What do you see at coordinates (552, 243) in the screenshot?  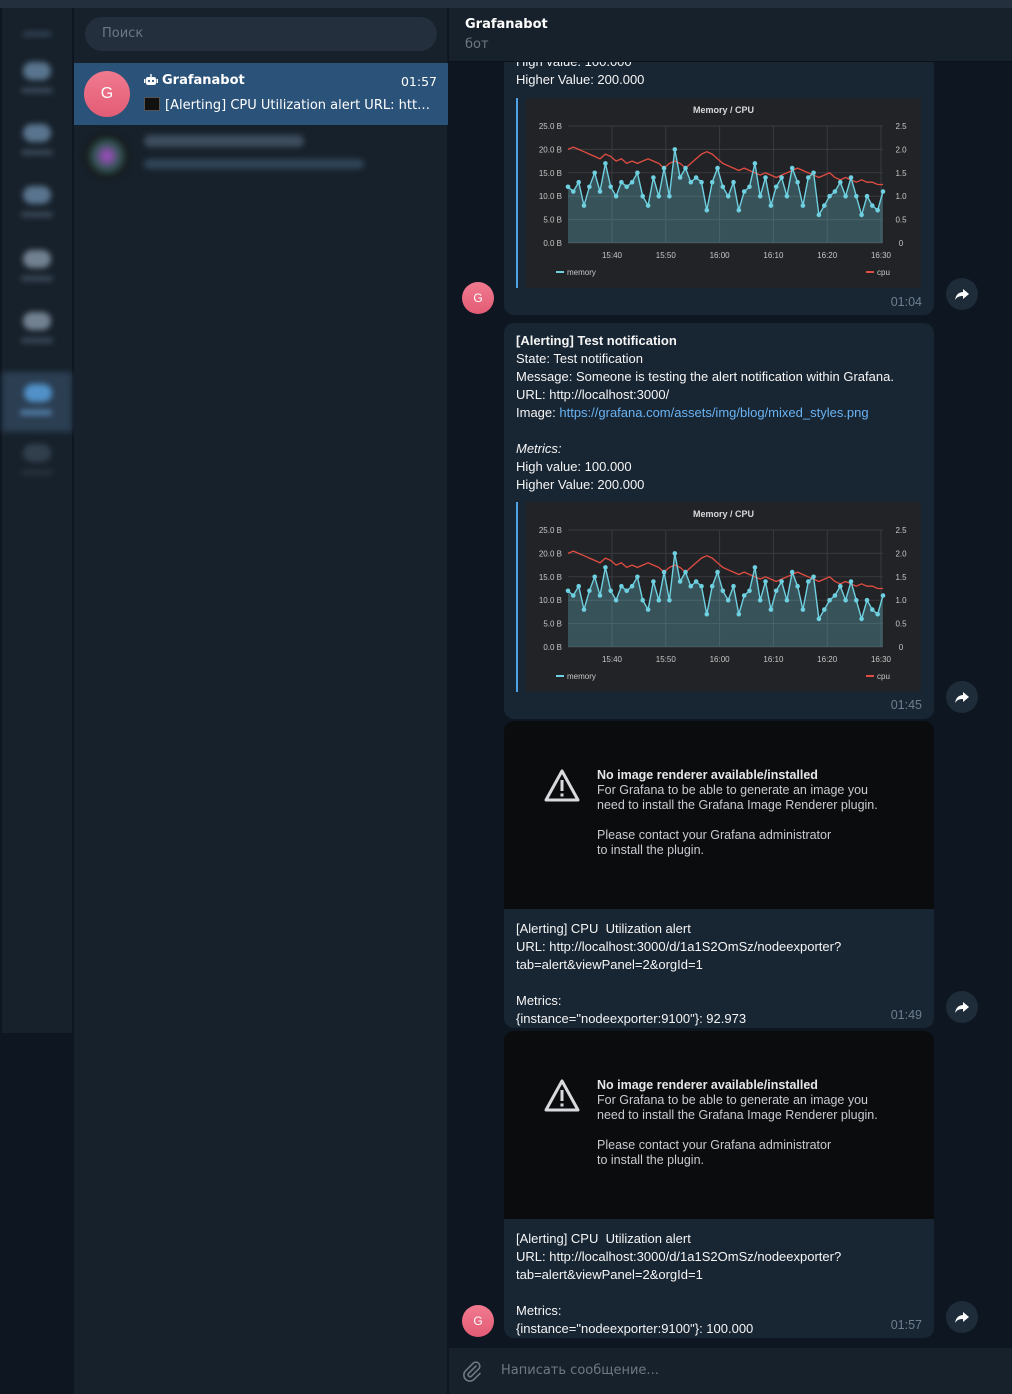 I see `y-left-tick-label: 0.0 B` at bounding box center [552, 243].